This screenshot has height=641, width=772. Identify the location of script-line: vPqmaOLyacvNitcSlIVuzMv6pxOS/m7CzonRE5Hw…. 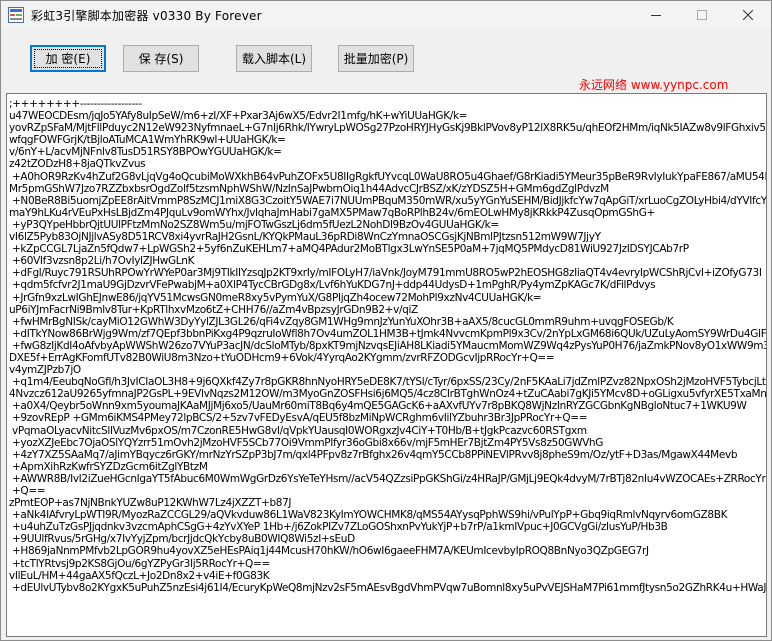
(298, 430).